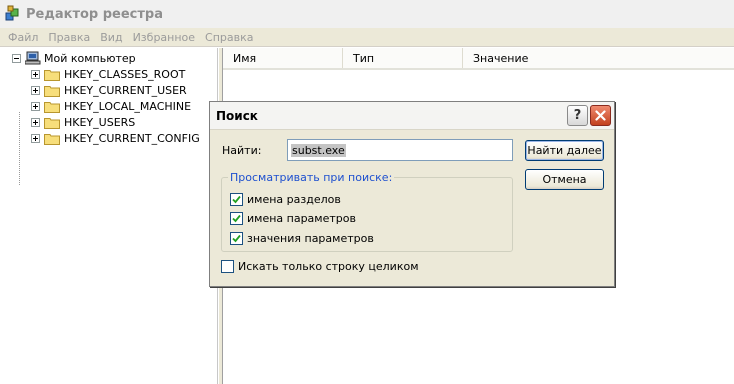 The height and width of the screenshot is (384, 734). I want to click on tree-guide-line, so click(19, 149).